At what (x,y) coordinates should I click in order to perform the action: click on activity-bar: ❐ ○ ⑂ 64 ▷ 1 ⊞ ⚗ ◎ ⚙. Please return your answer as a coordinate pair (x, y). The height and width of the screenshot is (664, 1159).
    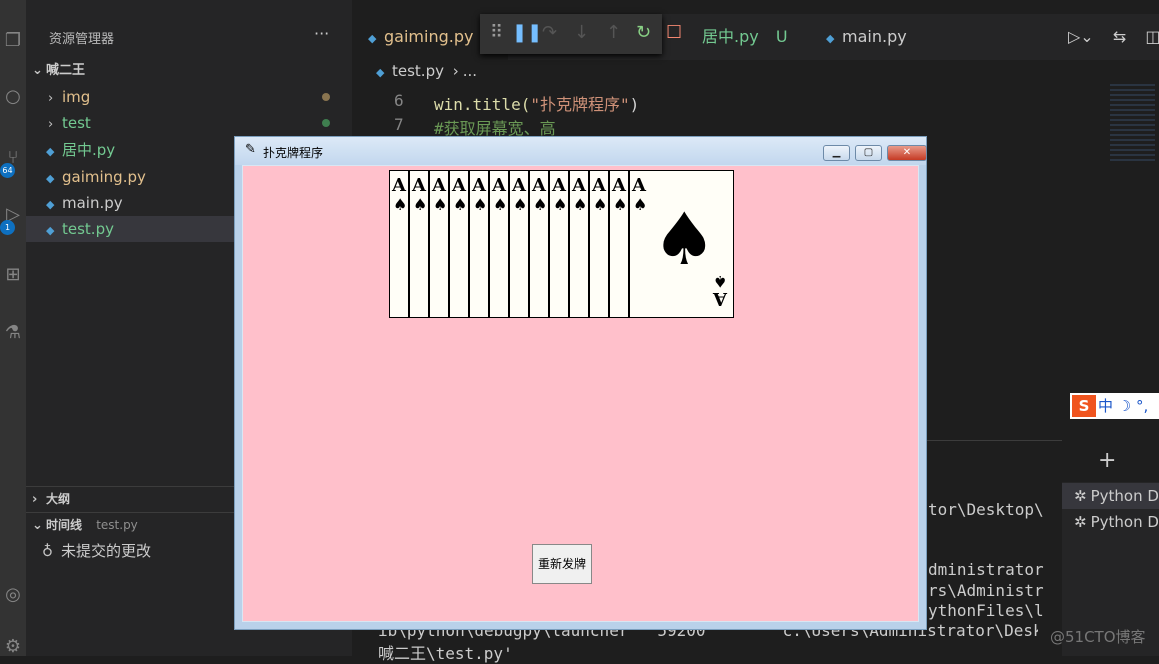
    Looking at the image, I should click on (13, 328).